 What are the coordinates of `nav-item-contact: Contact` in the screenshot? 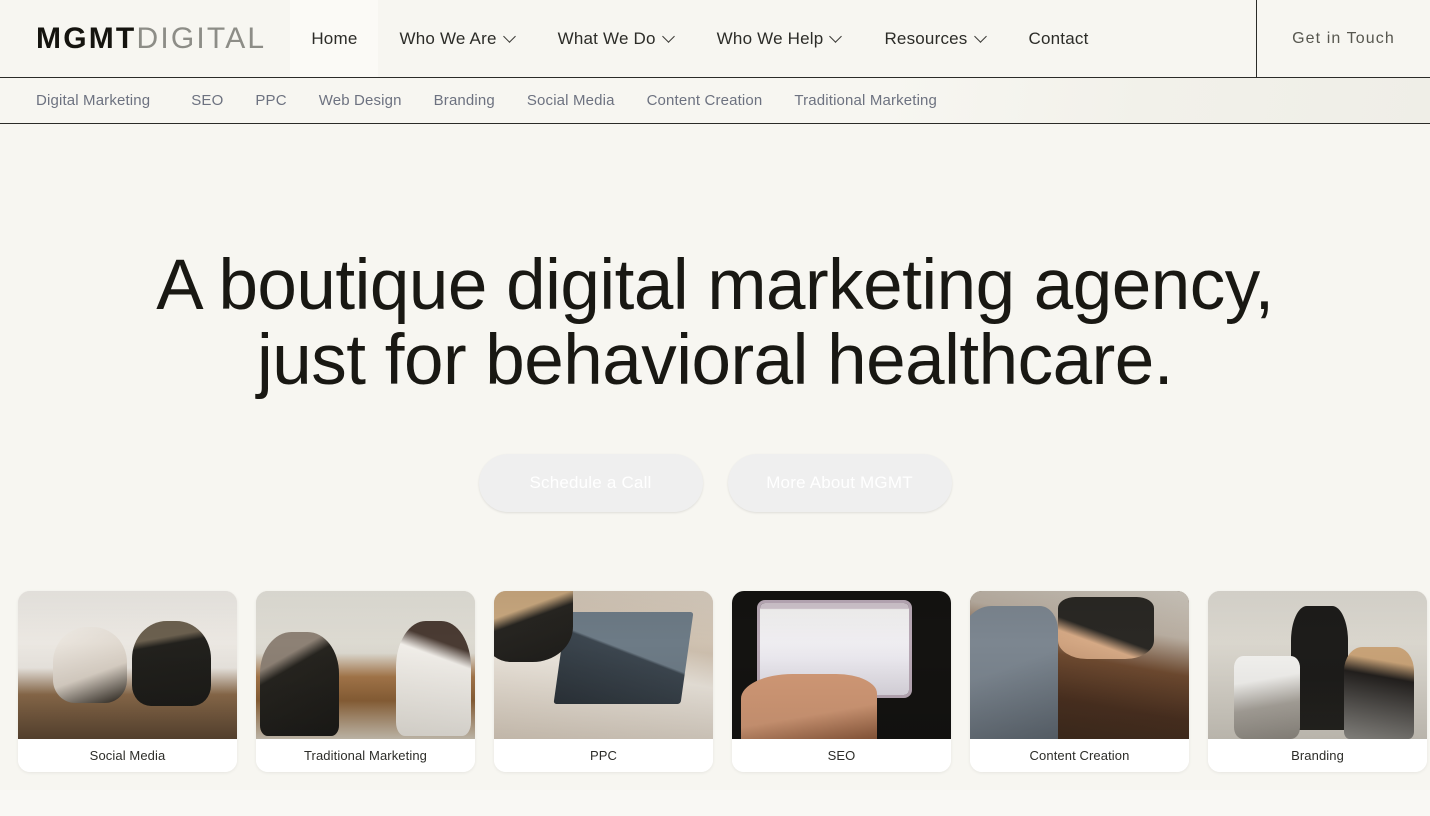 It's located at (1059, 38).